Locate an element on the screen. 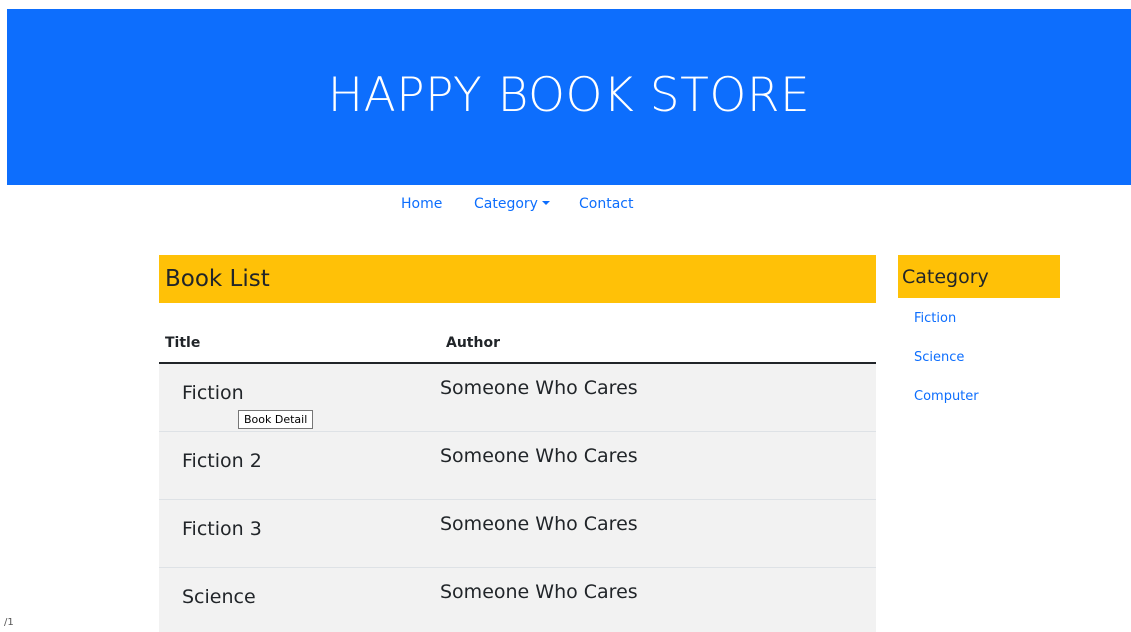  table-header-row: Title Author is located at coordinates (517, 343).